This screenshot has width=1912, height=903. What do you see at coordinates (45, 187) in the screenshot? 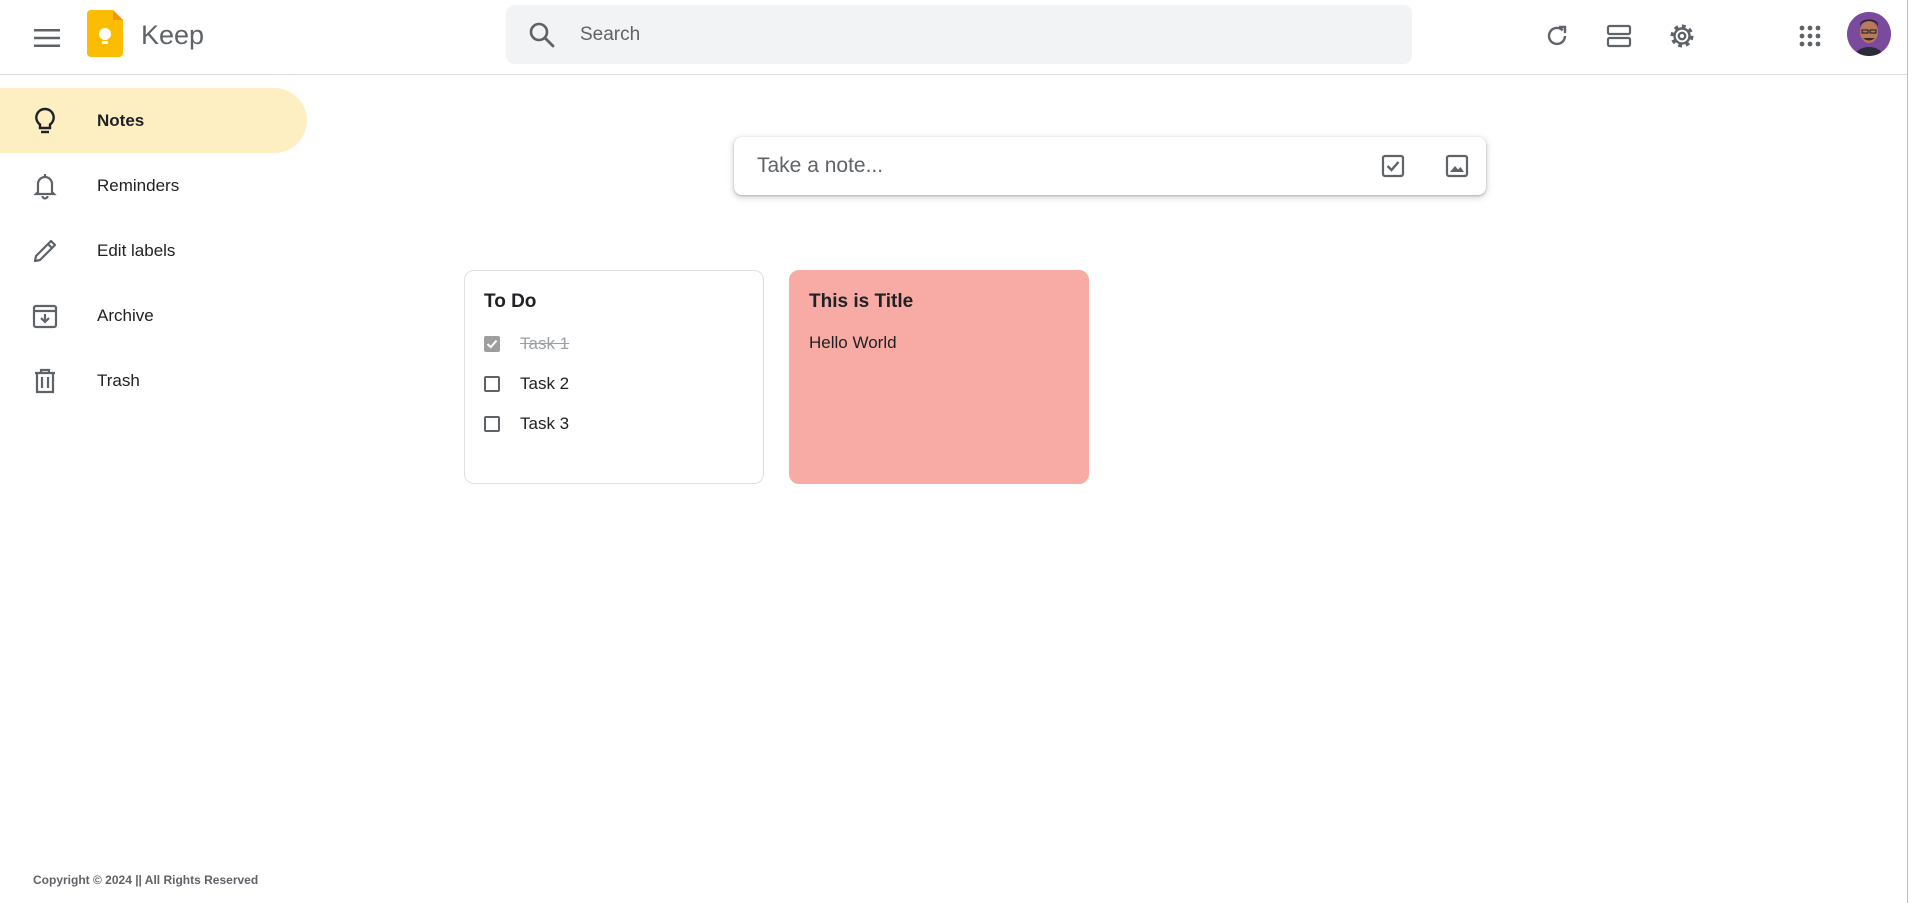
I see `bell-icon` at bounding box center [45, 187].